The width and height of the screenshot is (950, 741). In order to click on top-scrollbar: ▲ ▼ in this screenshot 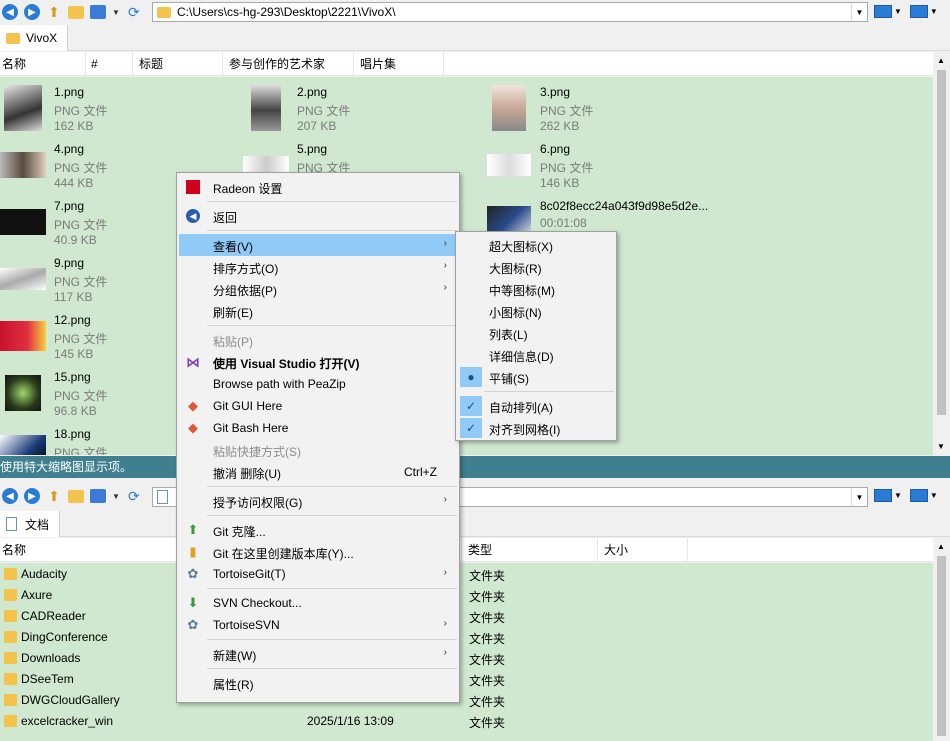, I will do `click(941, 253)`.